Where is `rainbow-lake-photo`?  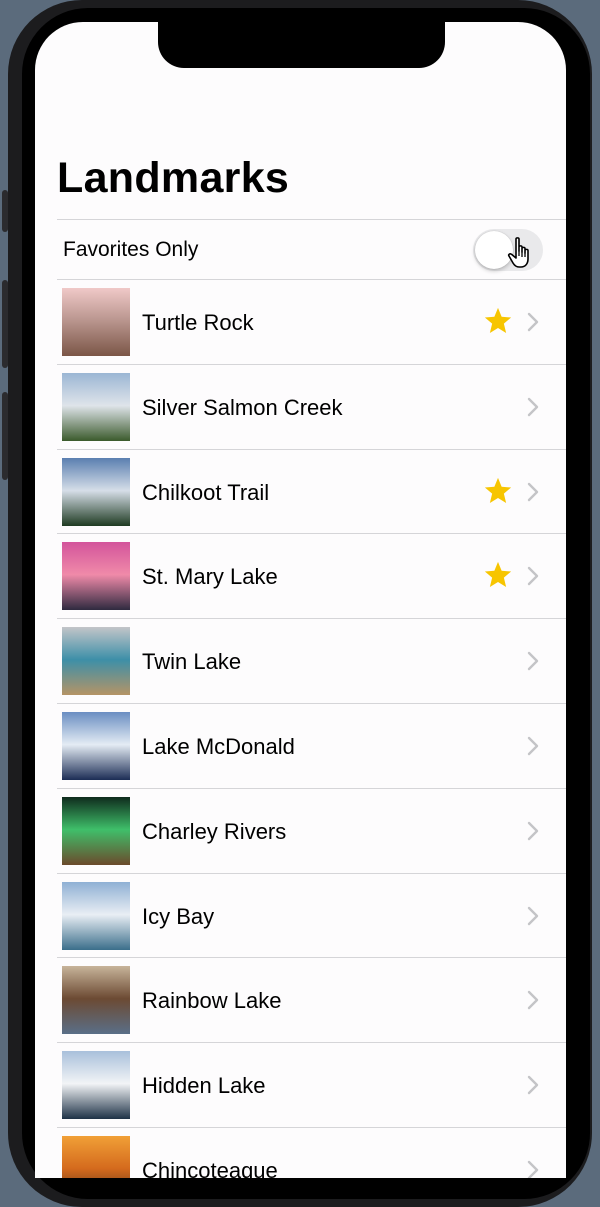
rainbow-lake-photo is located at coordinates (96, 1000).